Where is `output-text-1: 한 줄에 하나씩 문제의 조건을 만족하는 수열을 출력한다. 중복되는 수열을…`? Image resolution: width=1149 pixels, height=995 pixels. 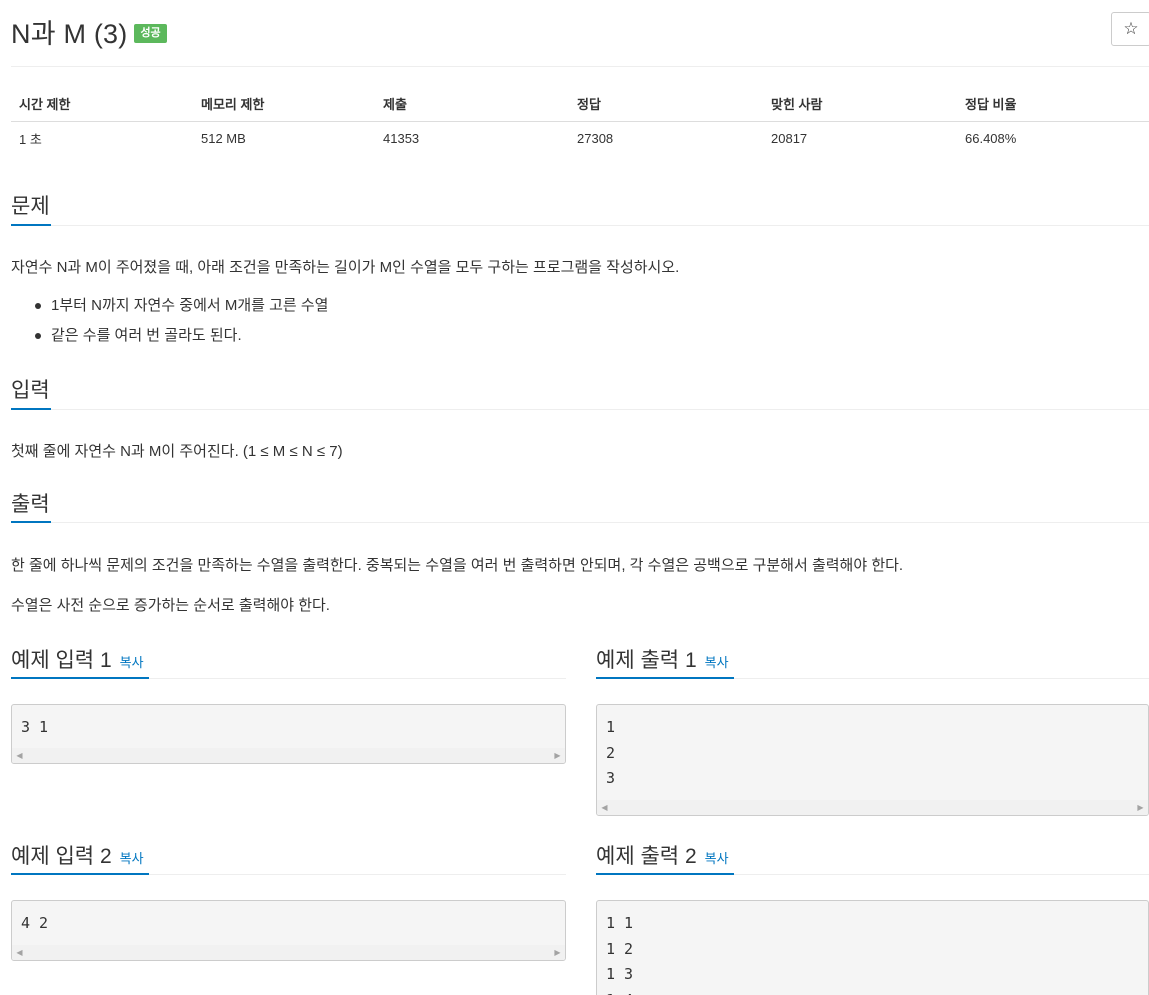
output-text-1: 한 줄에 하나씩 문제의 조건을 만족하는 수열을 출력한다. 중복되는 수열을… is located at coordinates (457, 565).